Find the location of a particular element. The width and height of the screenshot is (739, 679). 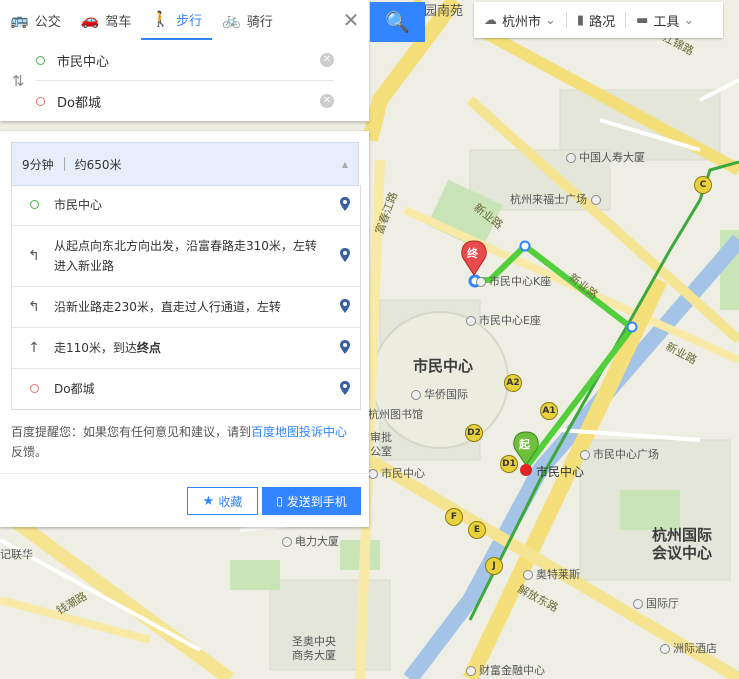

map-label-library: 杭州图书馆 is located at coordinates (395, 414).